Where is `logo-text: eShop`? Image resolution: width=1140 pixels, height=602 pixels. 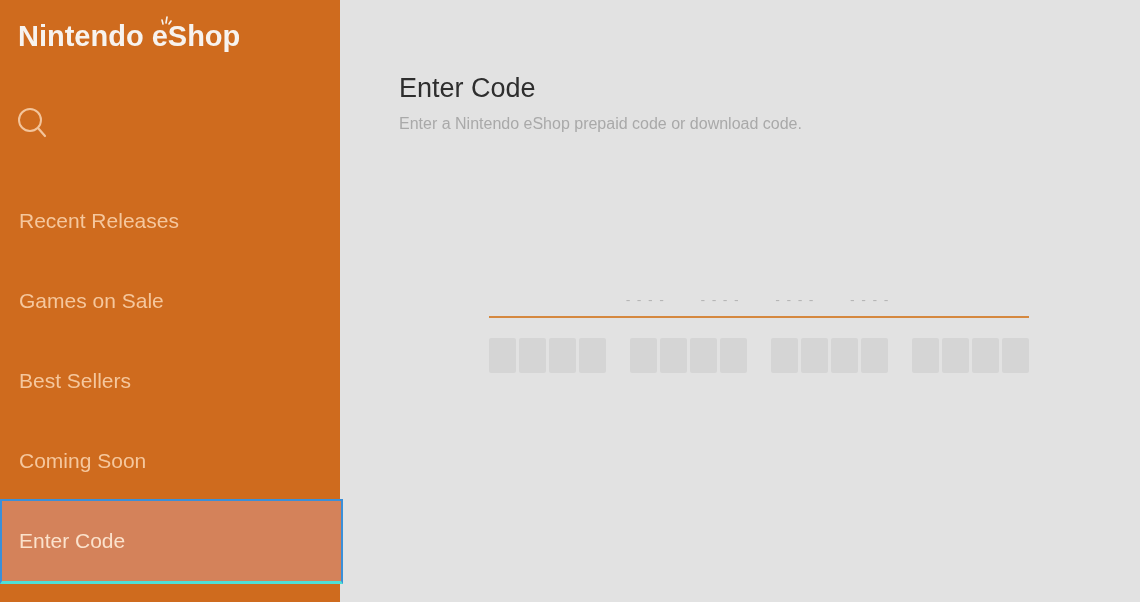 logo-text: eShop is located at coordinates (196, 36).